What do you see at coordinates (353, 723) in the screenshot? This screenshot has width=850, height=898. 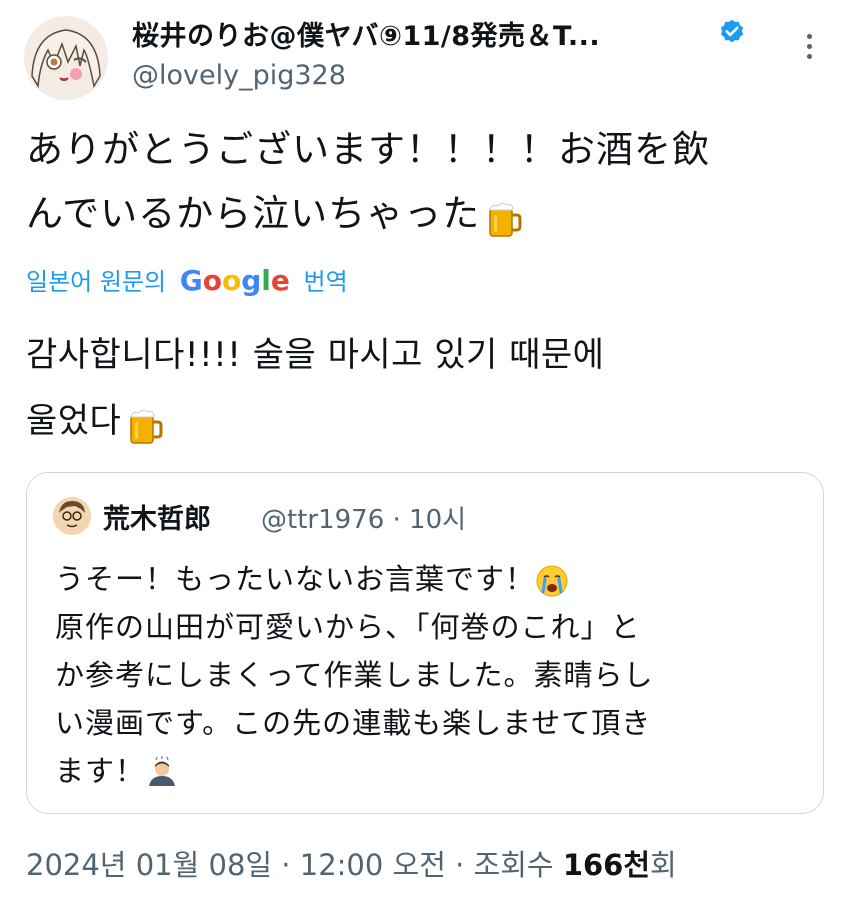 I see `quoted-text-line: い漫画です。この先の連載も楽しませて頂き` at bounding box center [353, 723].